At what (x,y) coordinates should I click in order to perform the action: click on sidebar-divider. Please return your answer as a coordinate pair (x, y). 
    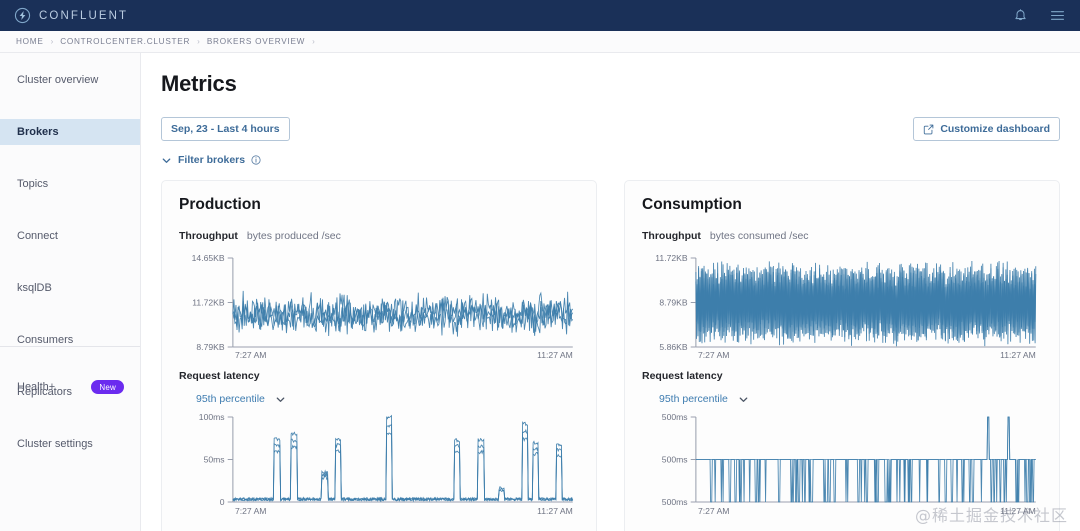
    Looking at the image, I should click on (70, 346).